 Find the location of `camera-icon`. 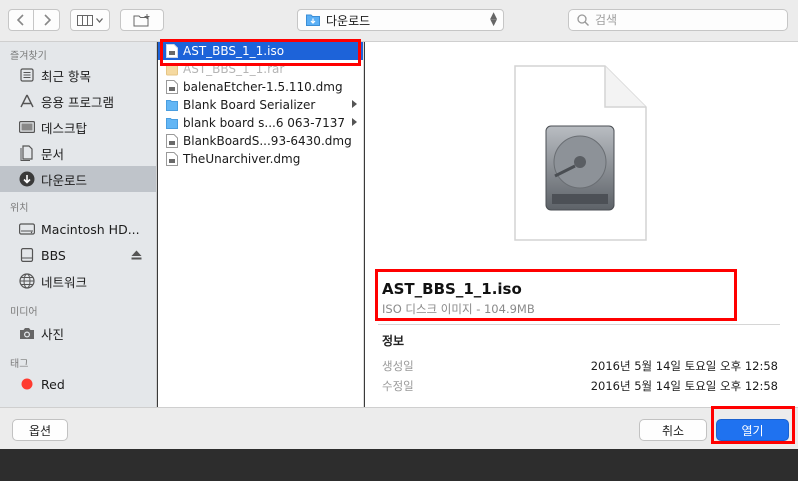

camera-icon is located at coordinates (27, 333).